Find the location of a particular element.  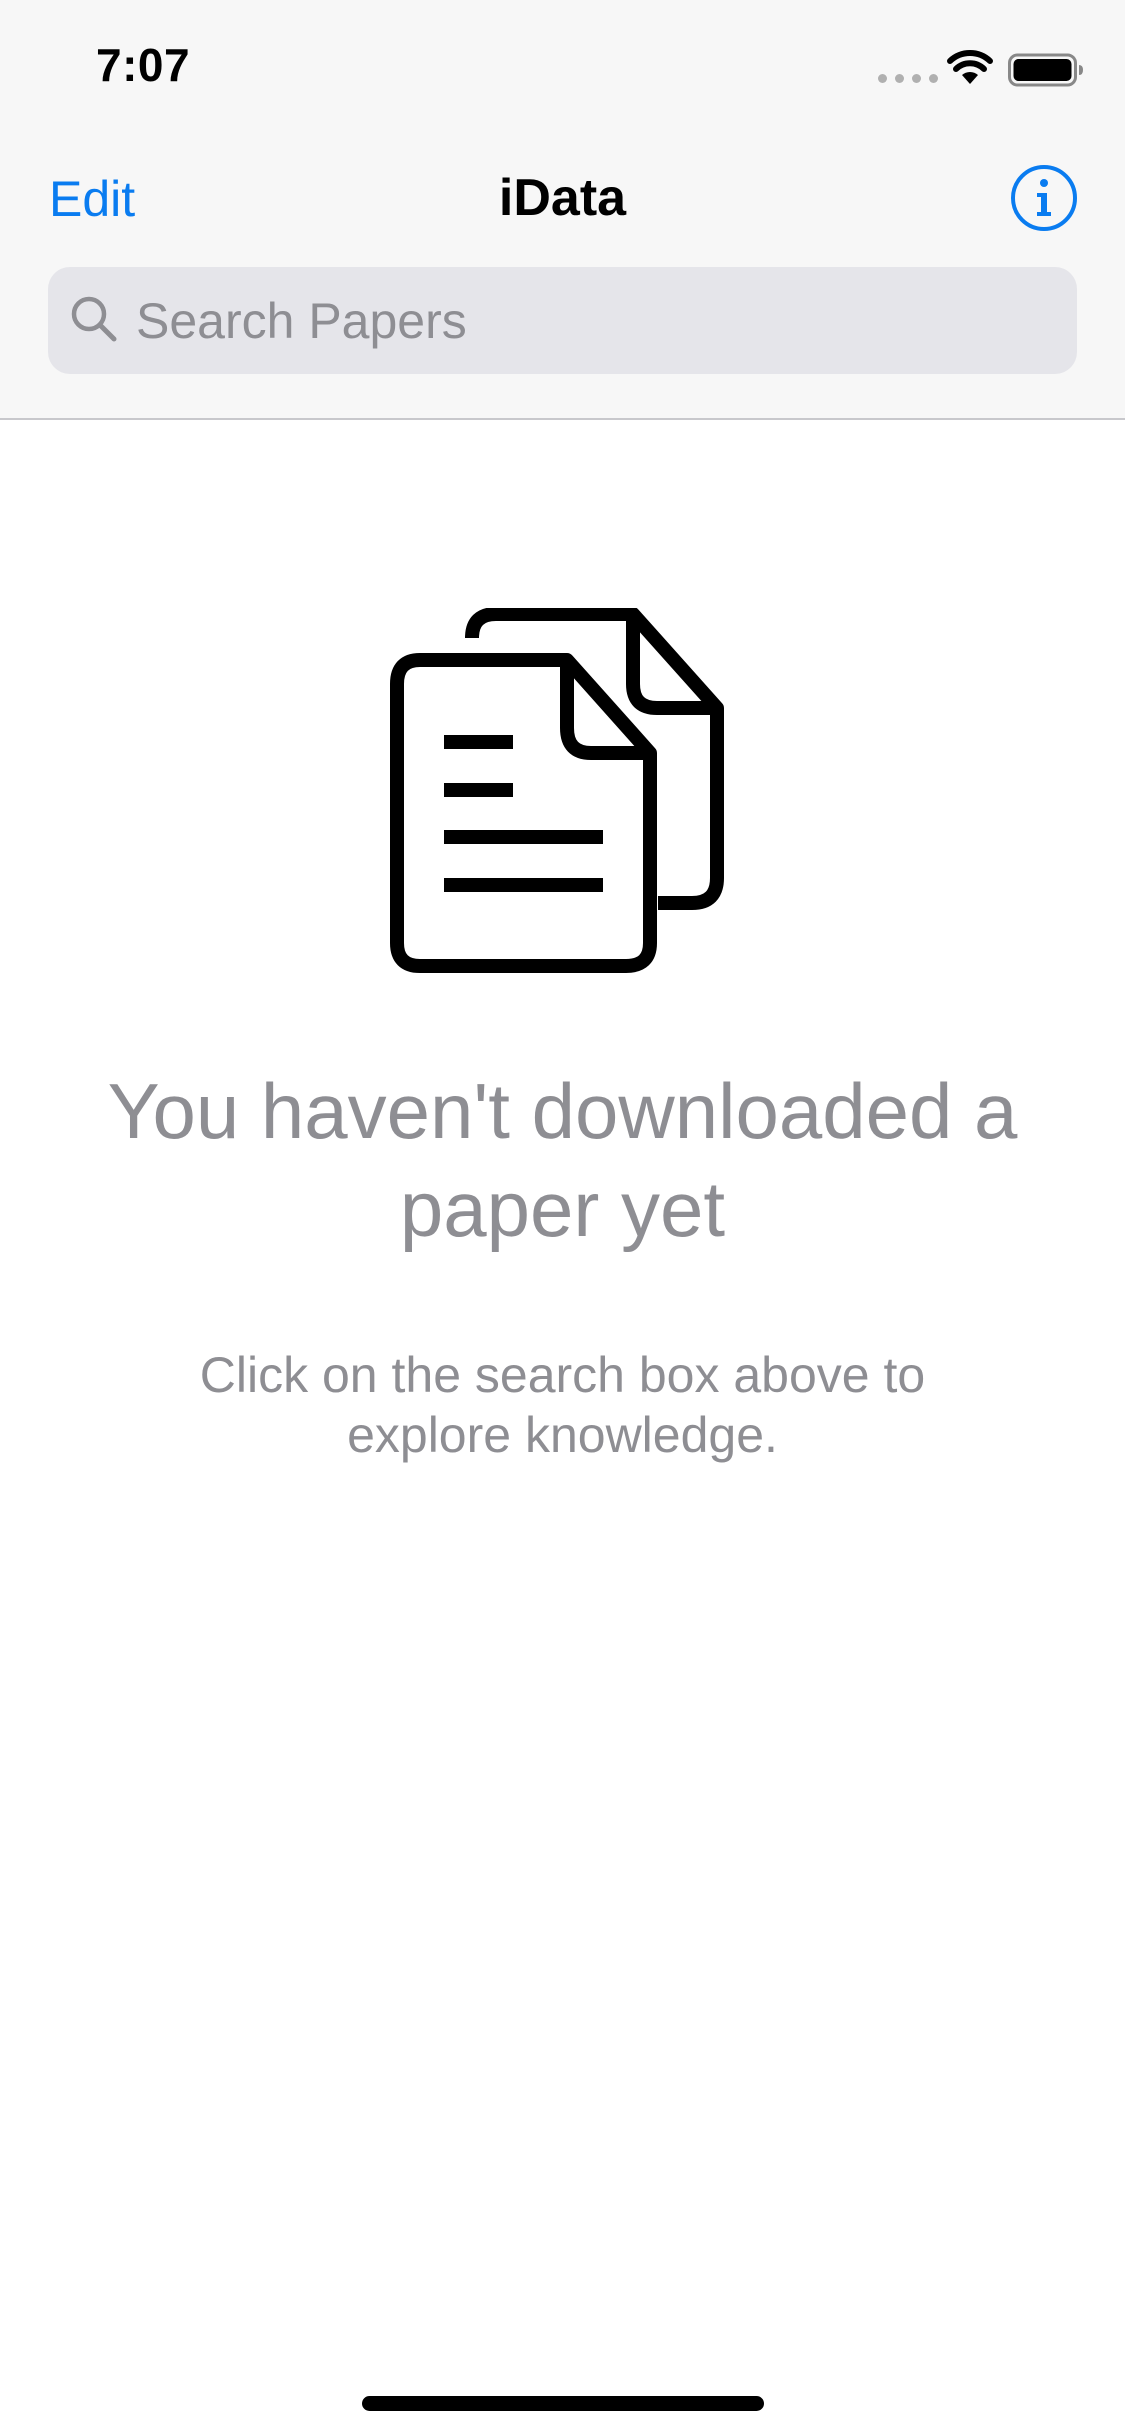

status-time: 7:07 is located at coordinates (143, 65).